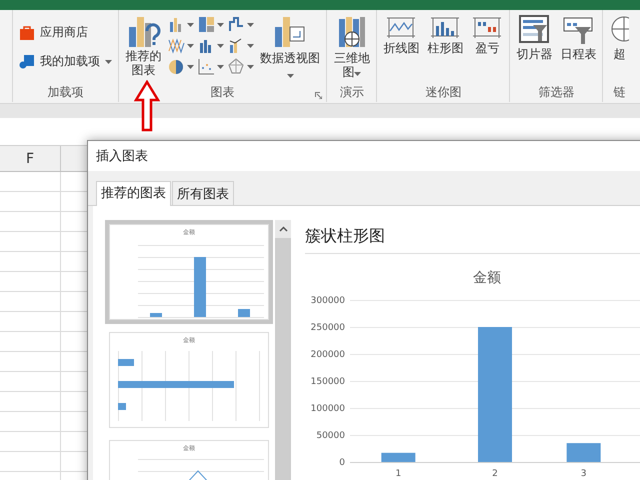  I want to click on recommended-button: 推荐的图表, so click(143, 43).